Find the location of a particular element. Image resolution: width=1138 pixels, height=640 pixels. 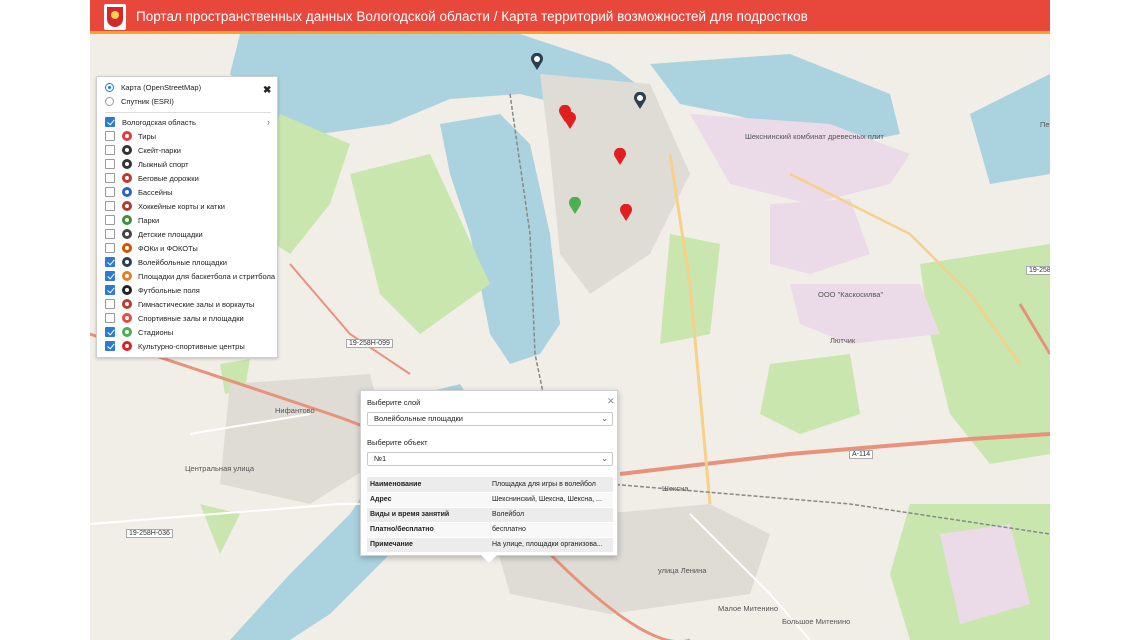

map-label-pe: Пе is located at coordinates (1045, 124).